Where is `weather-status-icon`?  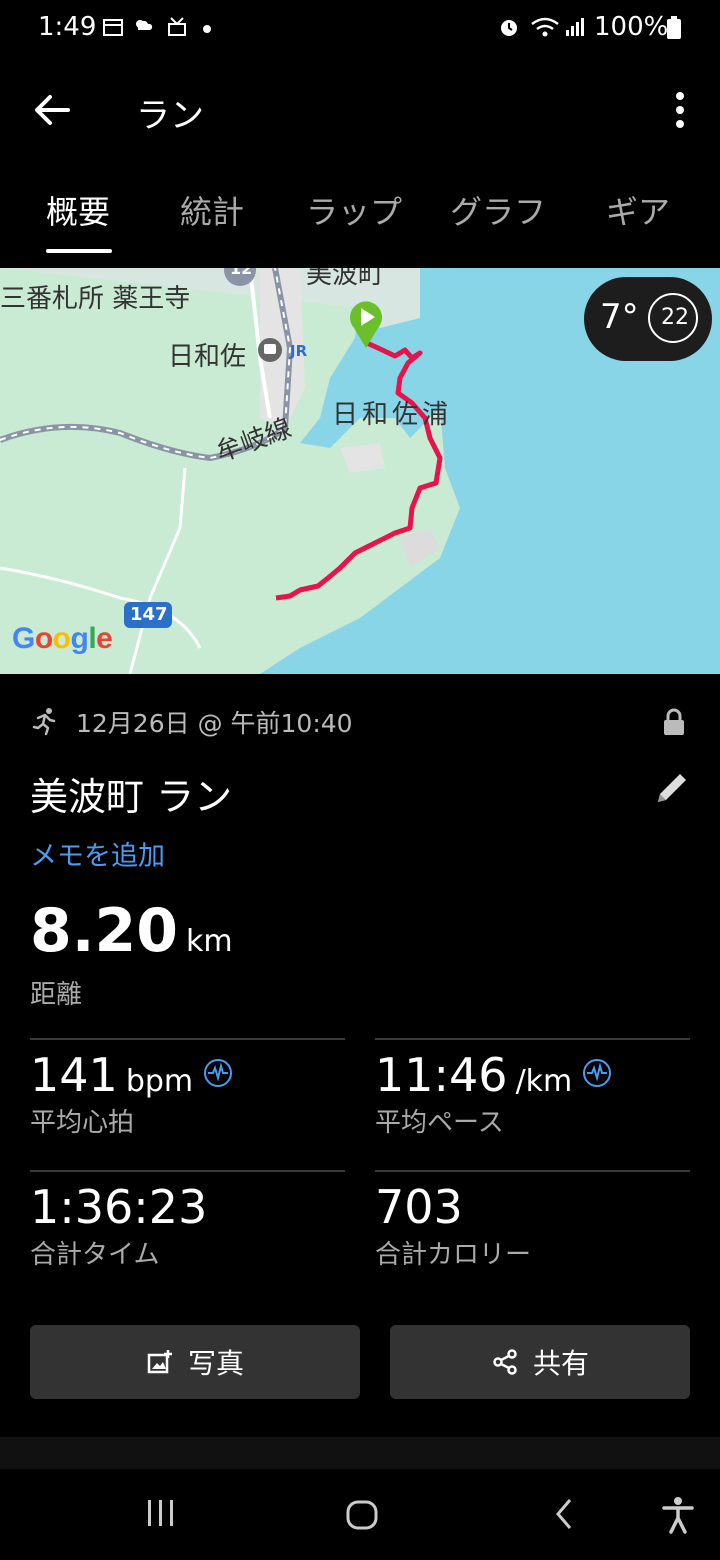
weather-status-icon is located at coordinates (144, 25).